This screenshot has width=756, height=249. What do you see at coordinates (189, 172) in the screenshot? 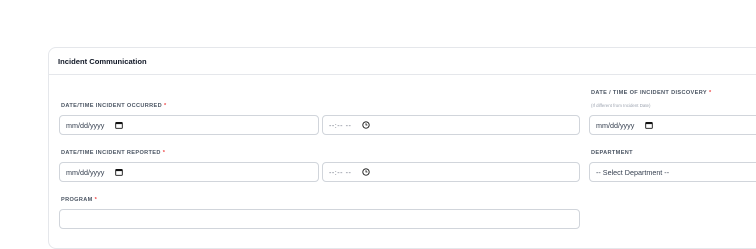
I see `reported-date-input: mm/dd/yyyy` at bounding box center [189, 172].